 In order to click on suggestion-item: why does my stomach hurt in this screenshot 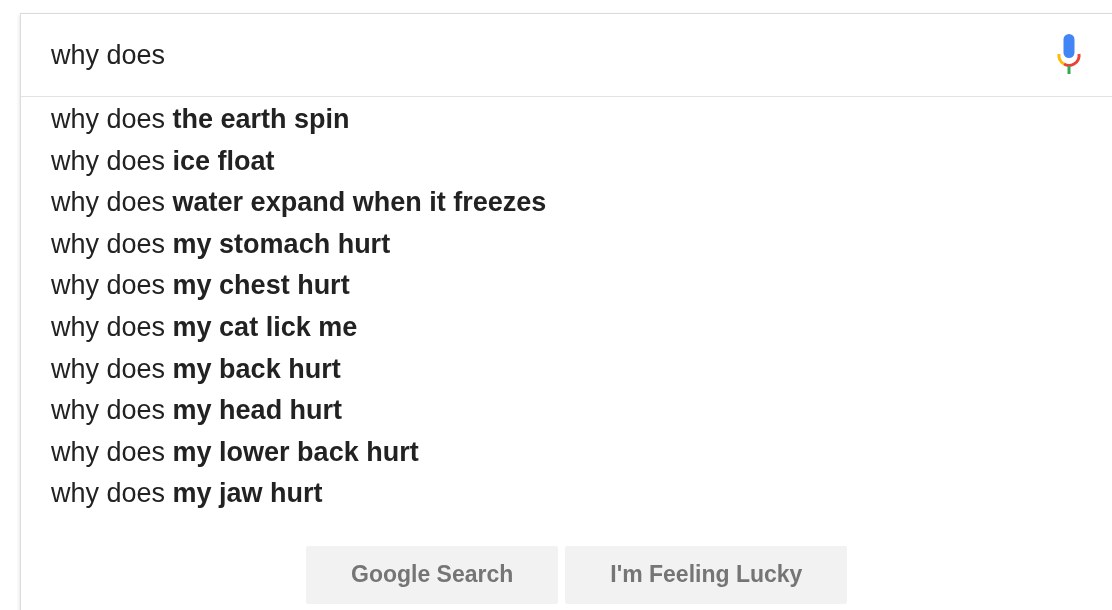, I will do `click(566, 244)`.